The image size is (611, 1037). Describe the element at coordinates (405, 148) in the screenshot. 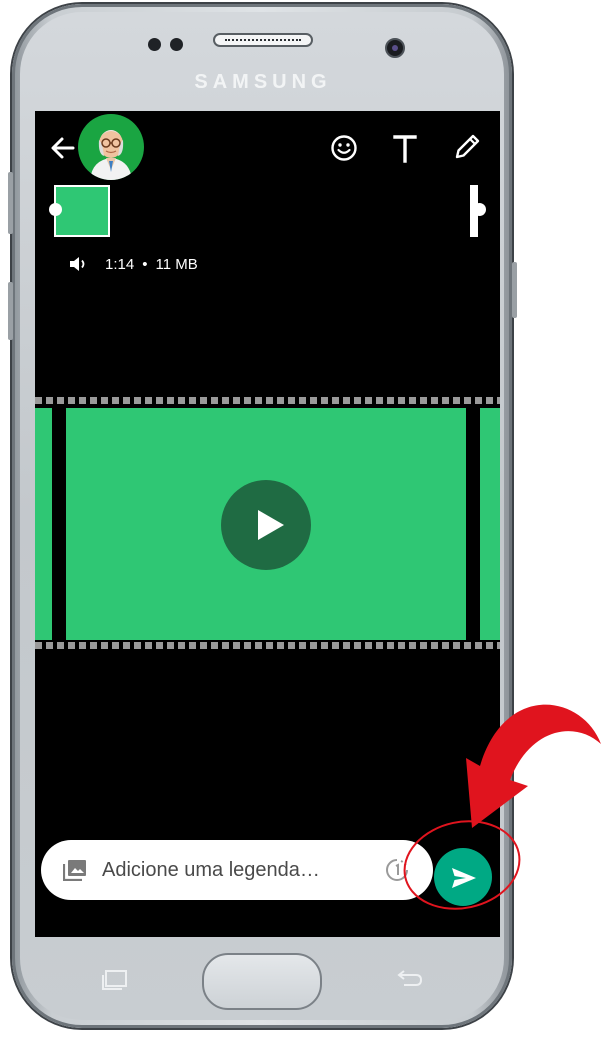

I see `text-tool-icon` at that location.